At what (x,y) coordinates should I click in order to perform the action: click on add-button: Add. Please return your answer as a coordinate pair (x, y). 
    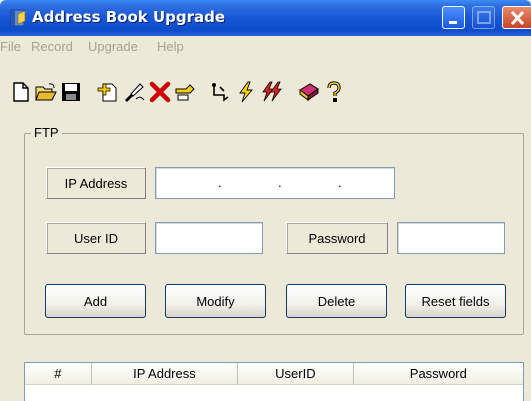
    Looking at the image, I should click on (95, 301).